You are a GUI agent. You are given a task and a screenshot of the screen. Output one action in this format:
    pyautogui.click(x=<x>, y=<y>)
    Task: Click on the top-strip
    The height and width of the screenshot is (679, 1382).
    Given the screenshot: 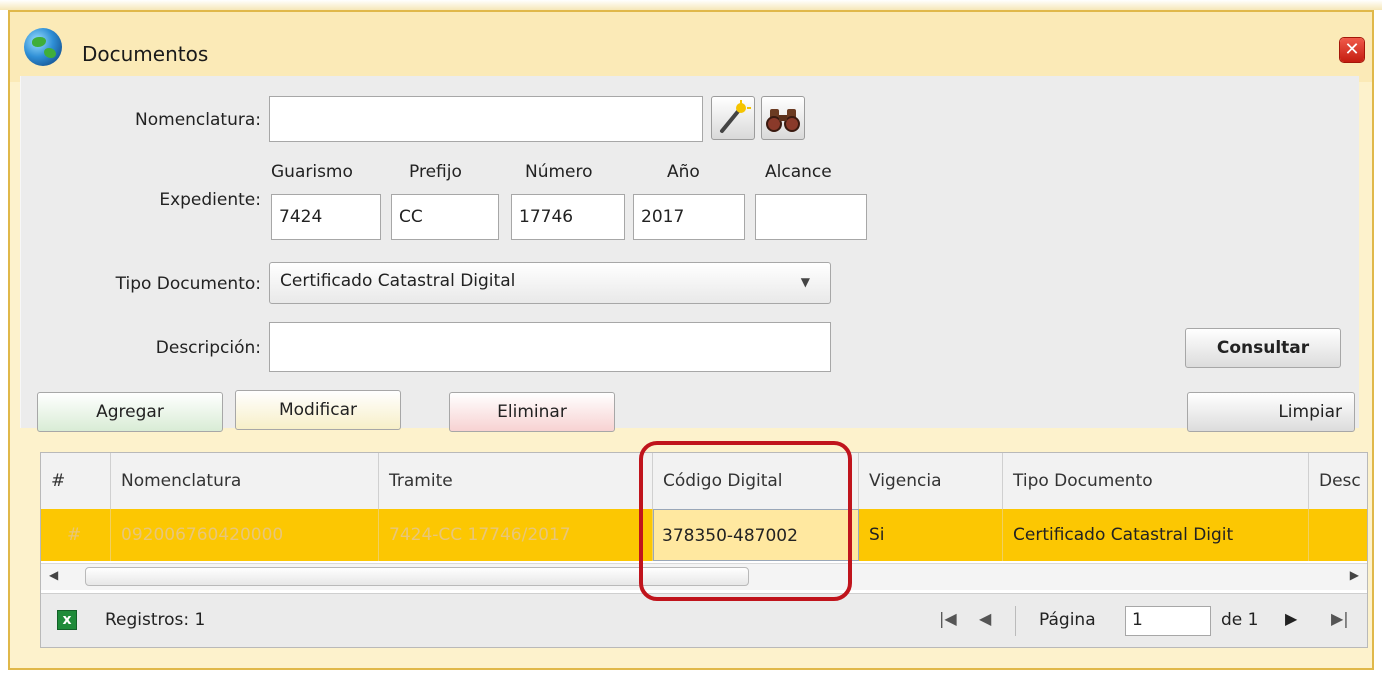 What is the action you would take?
    pyautogui.click(x=691, y=5)
    